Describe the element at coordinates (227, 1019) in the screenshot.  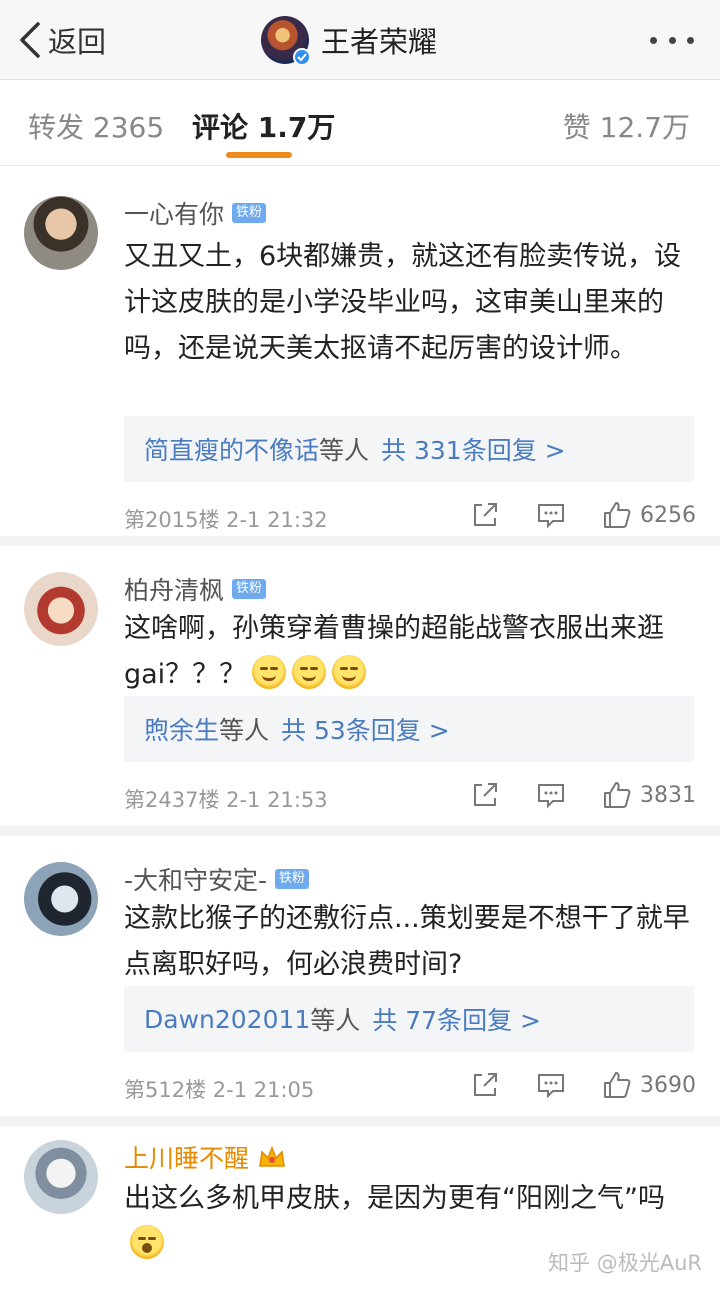
I see `reply-users: Dawn202011` at that location.